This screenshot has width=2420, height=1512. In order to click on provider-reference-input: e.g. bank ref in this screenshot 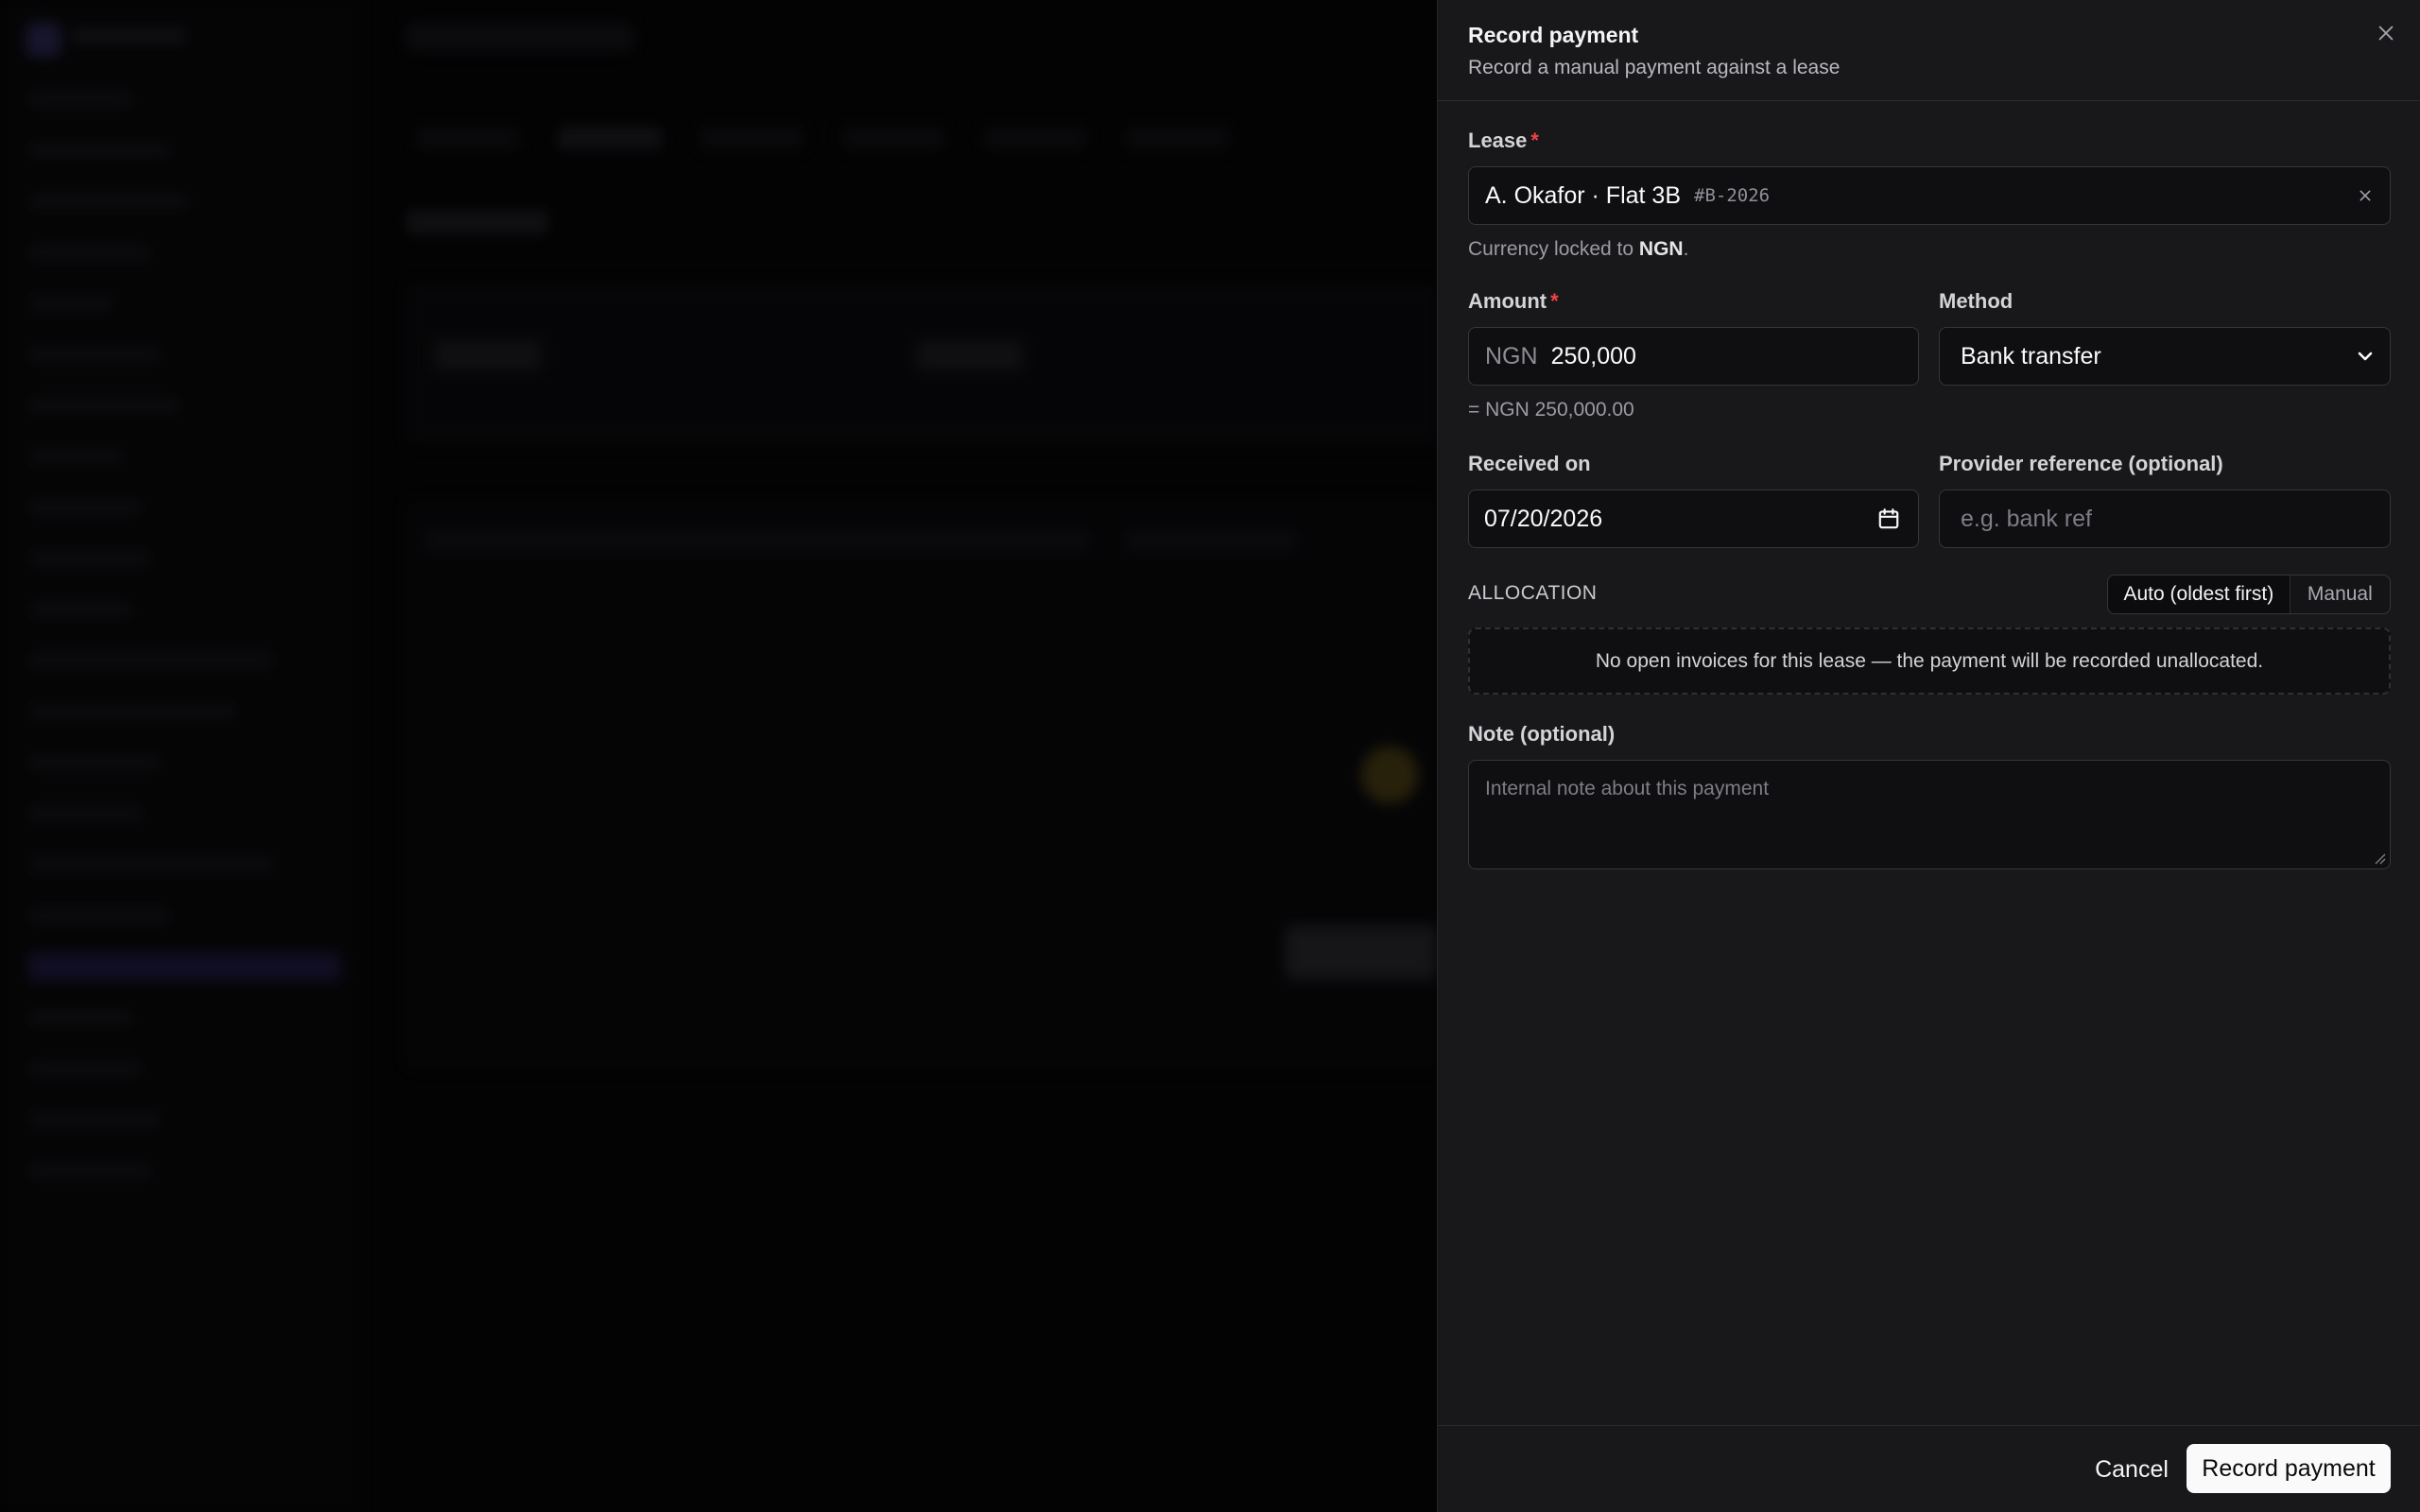, I will do `click(2165, 519)`.